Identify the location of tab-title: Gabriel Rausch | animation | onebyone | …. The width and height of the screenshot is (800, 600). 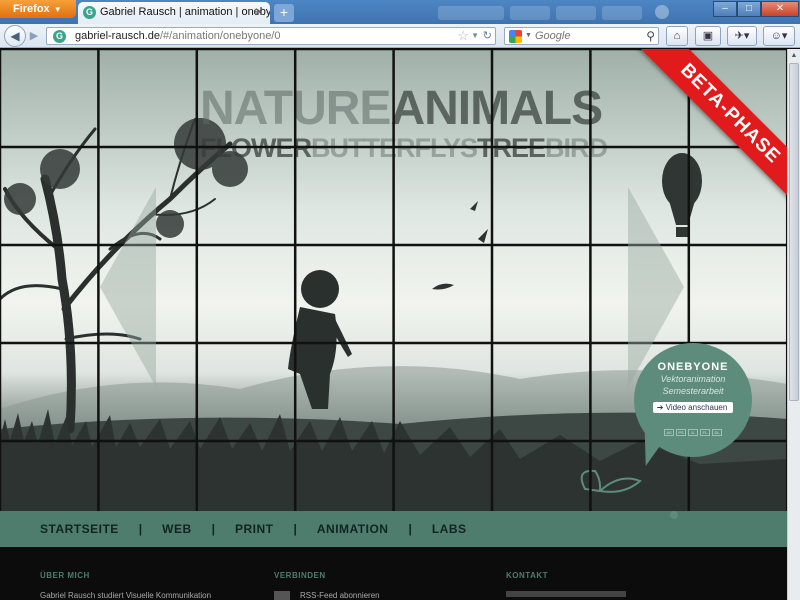
(185, 12).